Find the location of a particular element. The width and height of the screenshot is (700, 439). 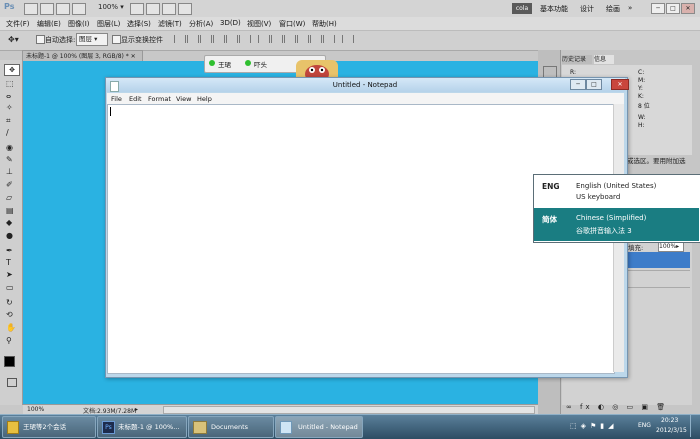

input-language-indicator: ENG is located at coordinates (644, 425).